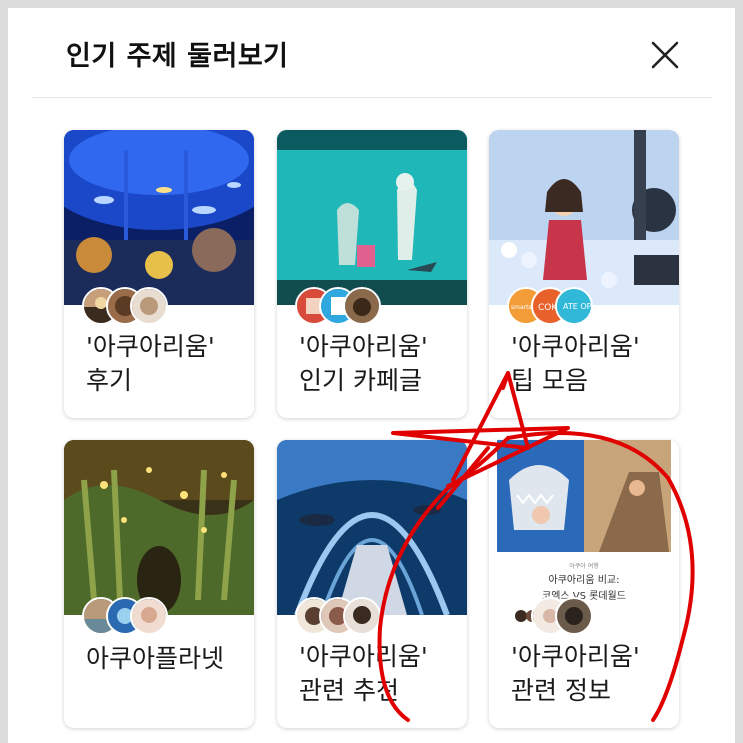  I want to click on card-label-line2: 팁 모음, so click(549, 380).